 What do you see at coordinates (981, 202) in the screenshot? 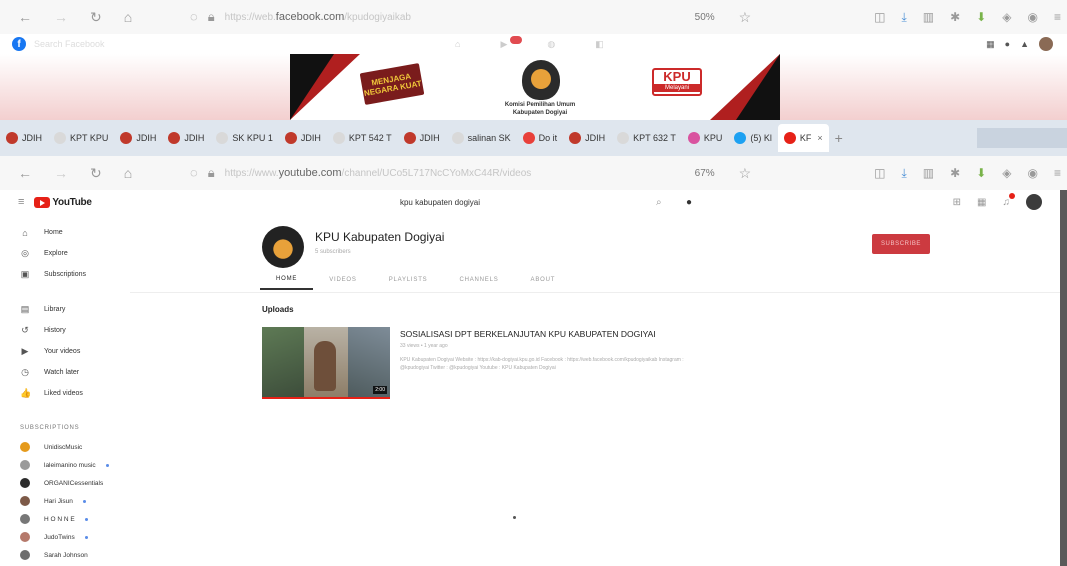
I see `apps-grid-icon: ▦` at bounding box center [981, 202].